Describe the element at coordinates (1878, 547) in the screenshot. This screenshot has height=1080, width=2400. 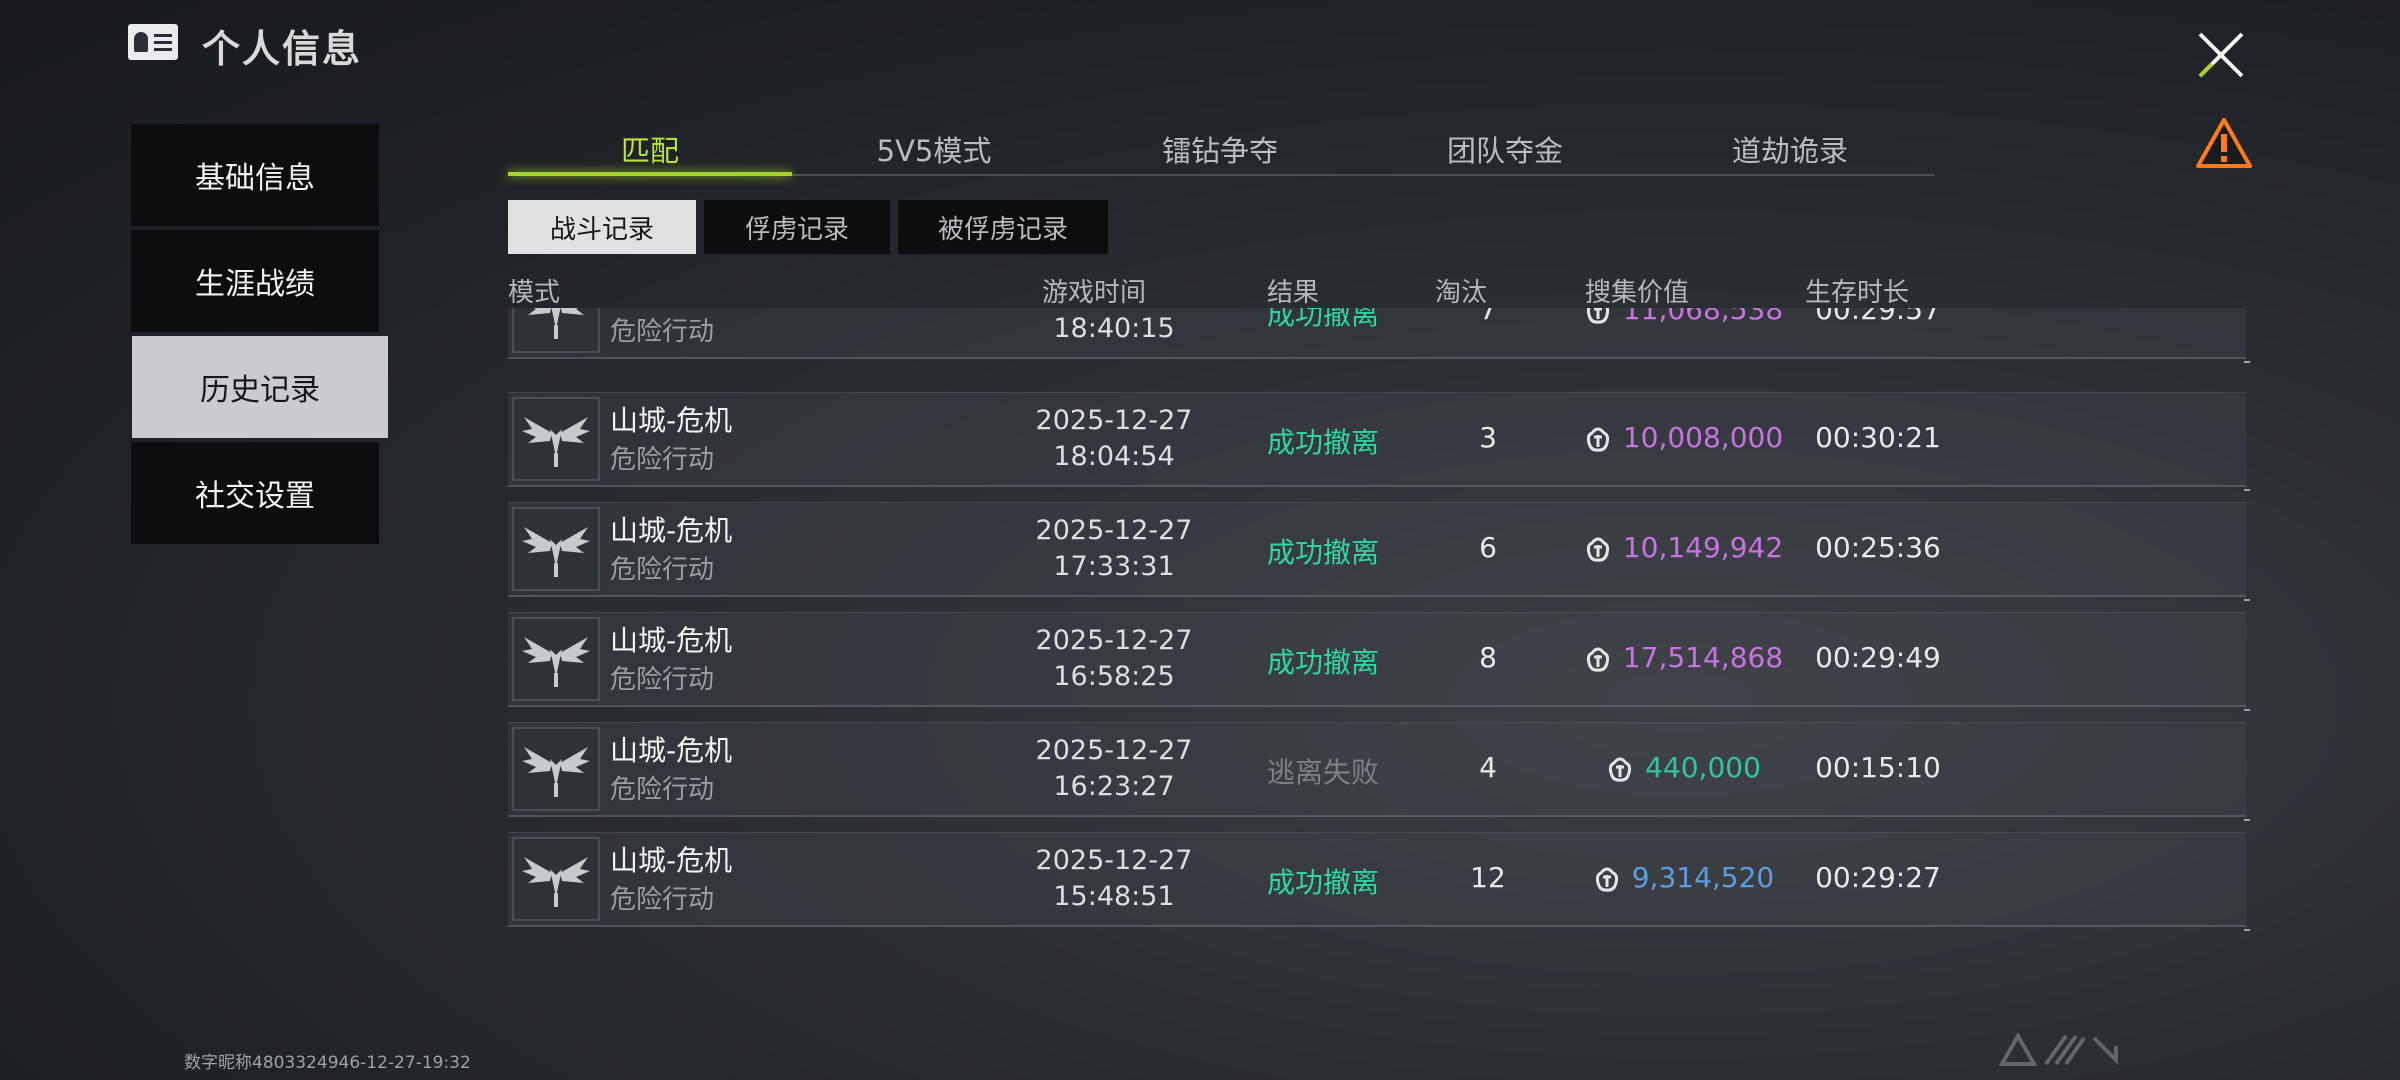
I see `survival-duration: 00:25:36` at that location.